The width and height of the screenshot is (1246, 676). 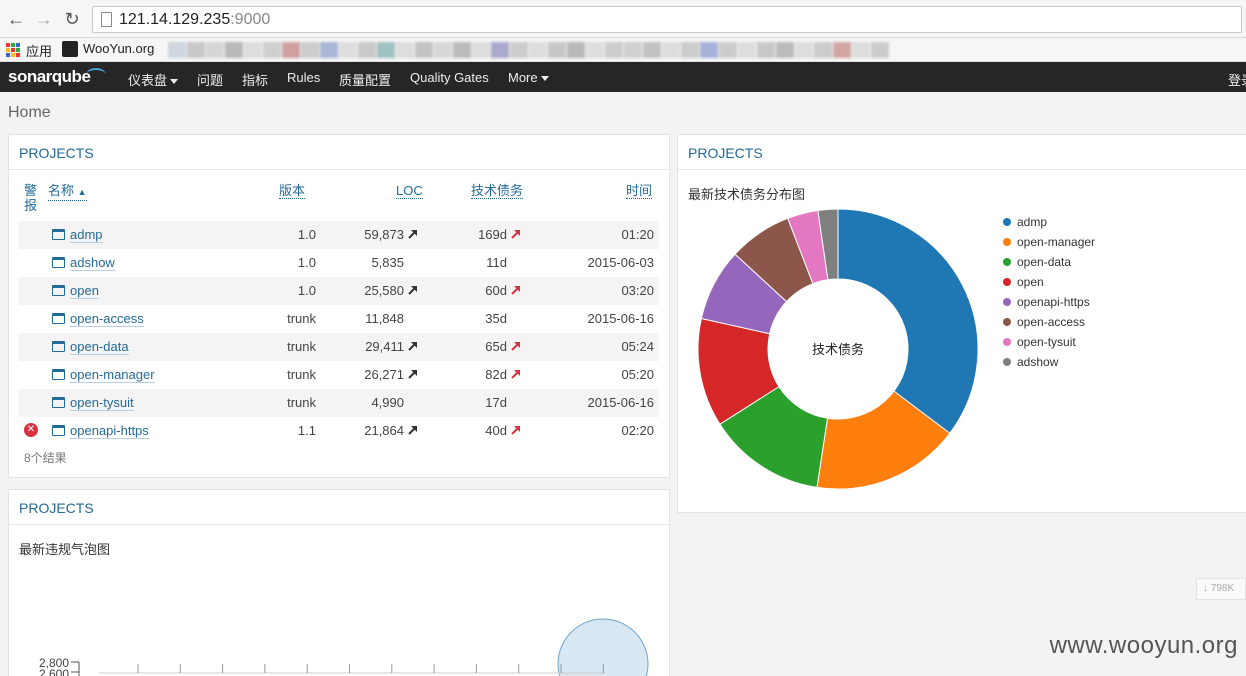 I want to click on legend-label: open-access, so click(x=1051, y=322).